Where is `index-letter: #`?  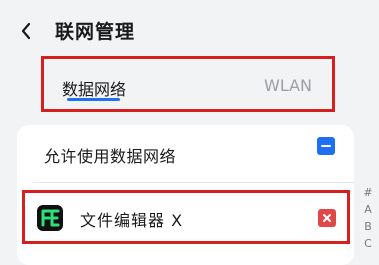 index-letter: # is located at coordinates (368, 192).